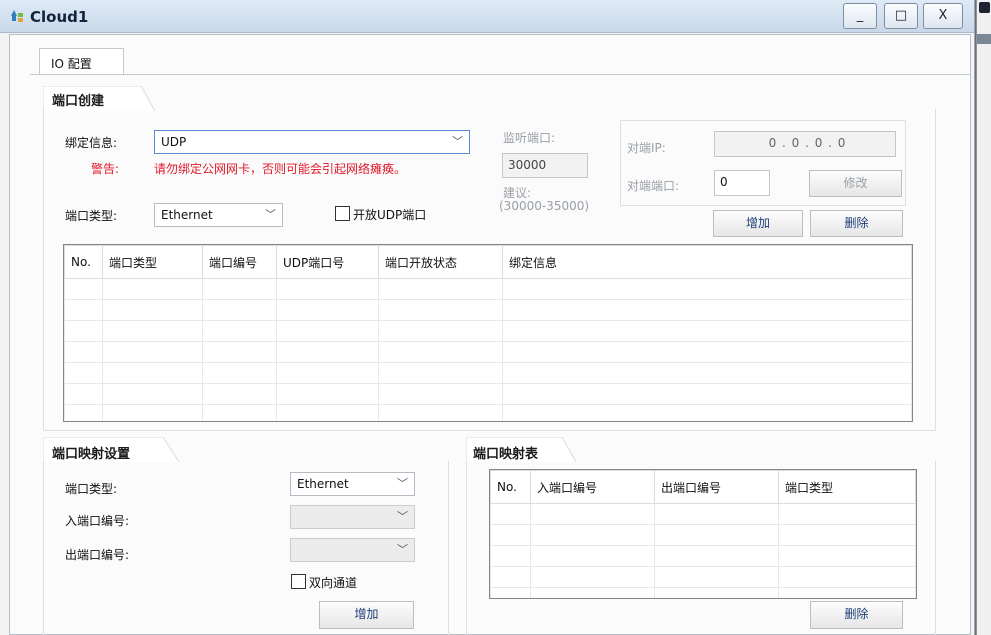 The image size is (991, 635). What do you see at coordinates (105, 169) in the screenshot?
I see `warning-label: 警告:` at bounding box center [105, 169].